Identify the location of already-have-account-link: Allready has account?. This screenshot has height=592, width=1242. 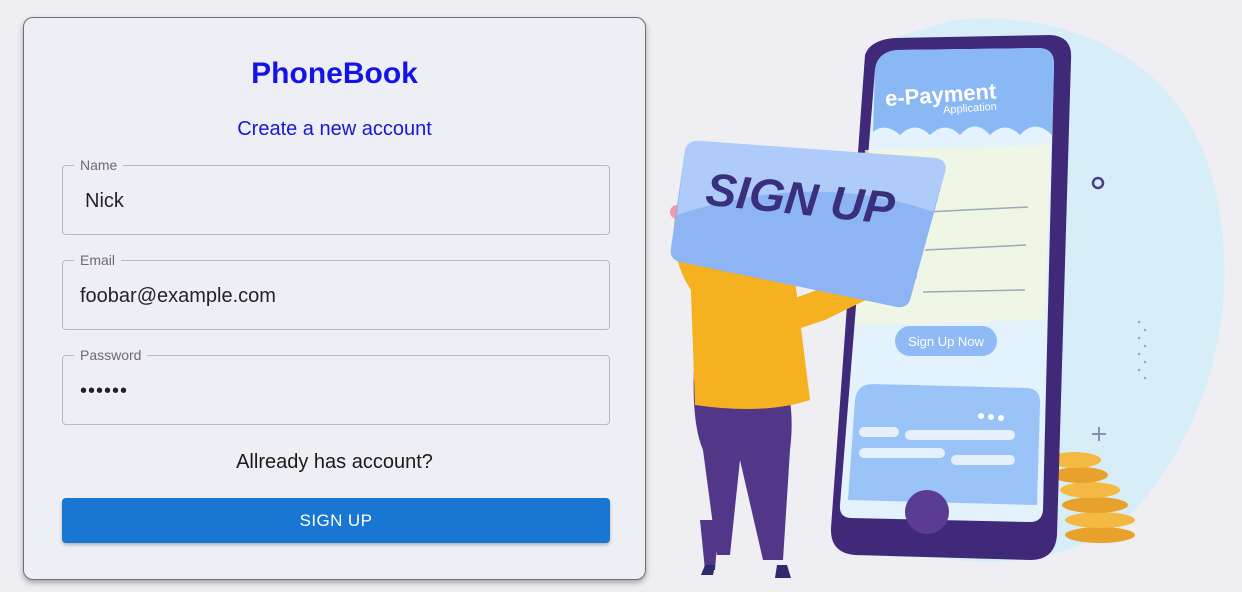
(334, 462).